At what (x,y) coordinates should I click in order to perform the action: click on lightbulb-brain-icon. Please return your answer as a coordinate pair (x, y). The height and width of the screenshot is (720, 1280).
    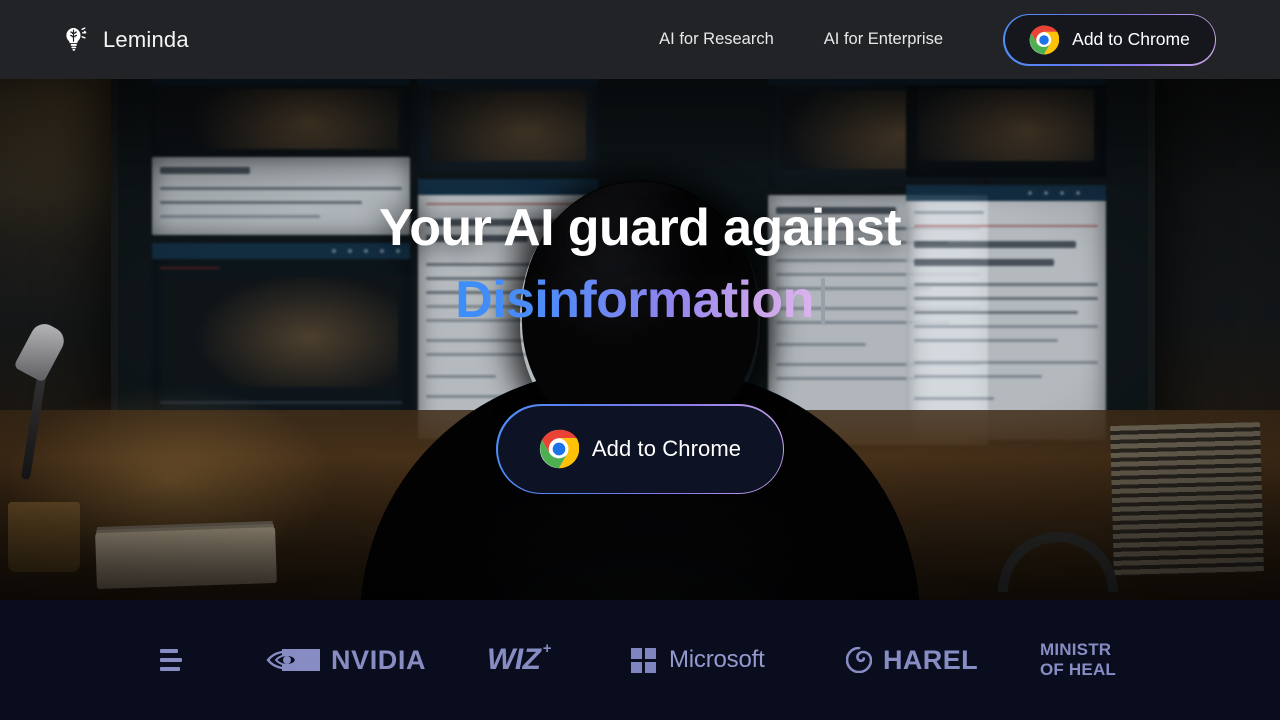
    Looking at the image, I should click on (76, 38).